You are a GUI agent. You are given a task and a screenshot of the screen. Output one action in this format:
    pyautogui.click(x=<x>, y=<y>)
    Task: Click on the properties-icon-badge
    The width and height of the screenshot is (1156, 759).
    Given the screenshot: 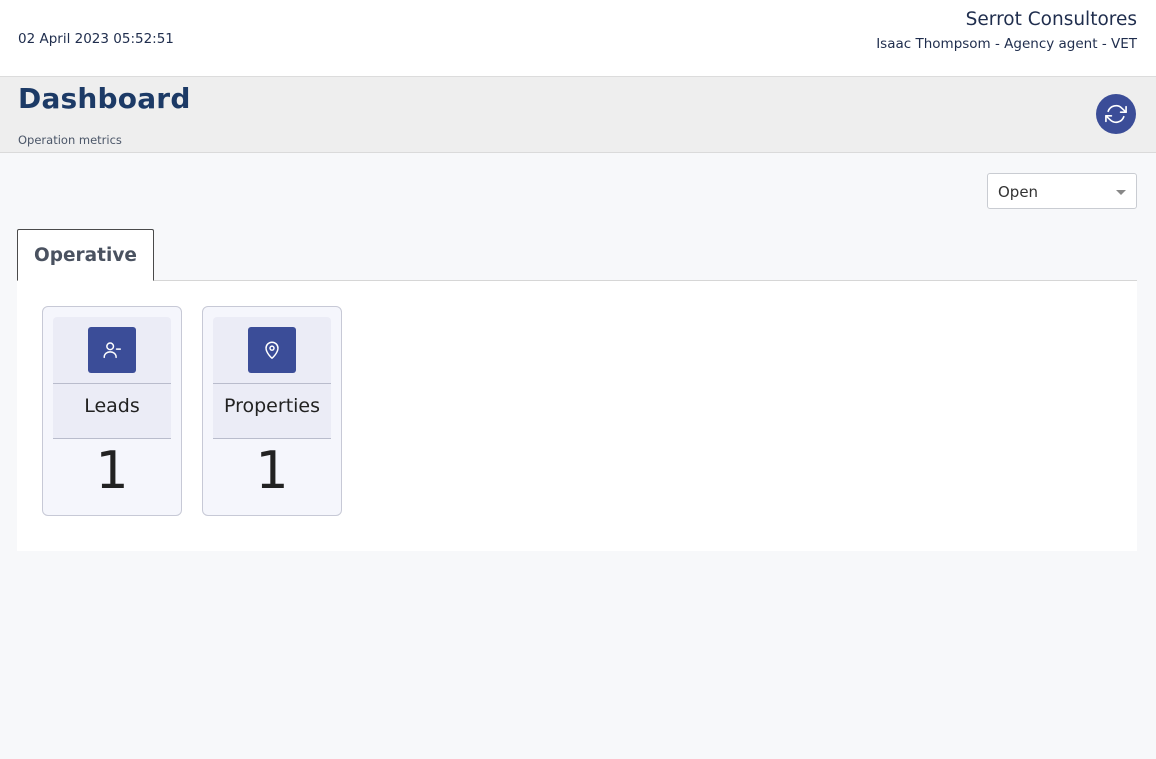 What is the action you would take?
    pyautogui.click(x=272, y=350)
    